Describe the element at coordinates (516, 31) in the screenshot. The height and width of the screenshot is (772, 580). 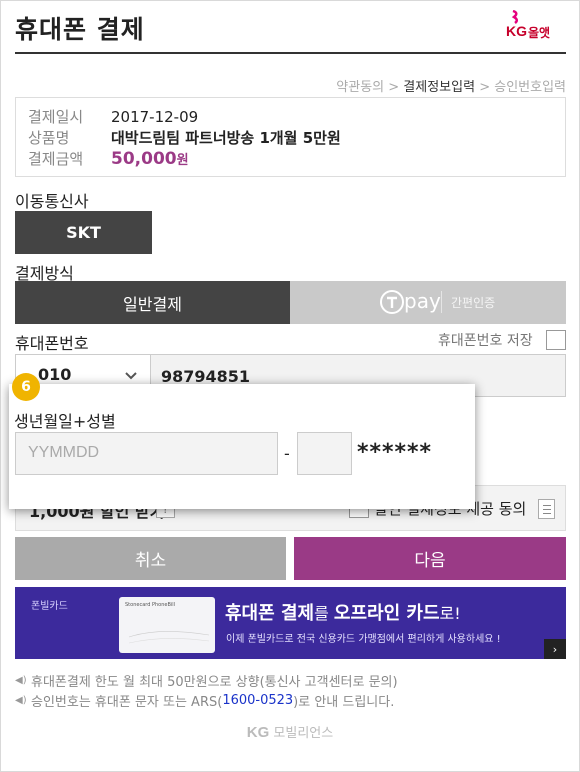
I see `logo-kg: KG` at that location.